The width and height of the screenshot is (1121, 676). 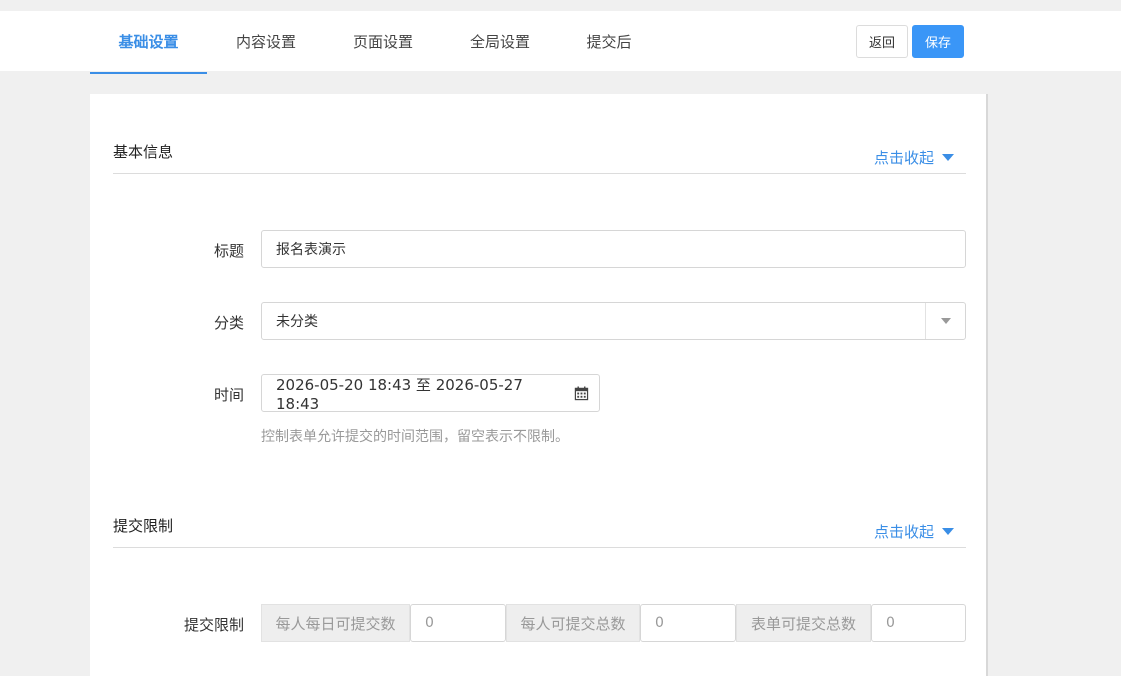 What do you see at coordinates (688, 623) in the screenshot?
I see `total-per-person-input: 0` at bounding box center [688, 623].